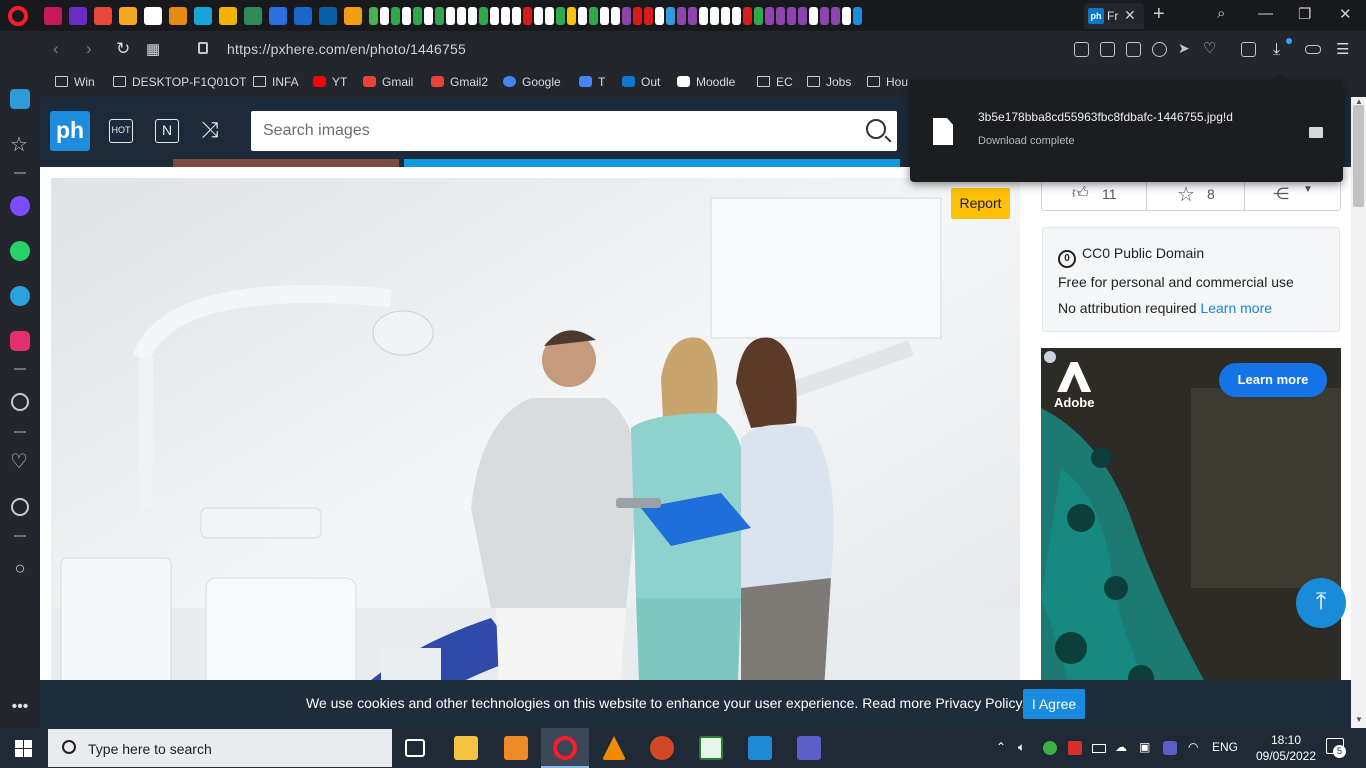 This screenshot has height=768, width=1366. What do you see at coordinates (592, 82) in the screenshot?
I see `bookmark-translate: T` at bounding box center [592, 82].